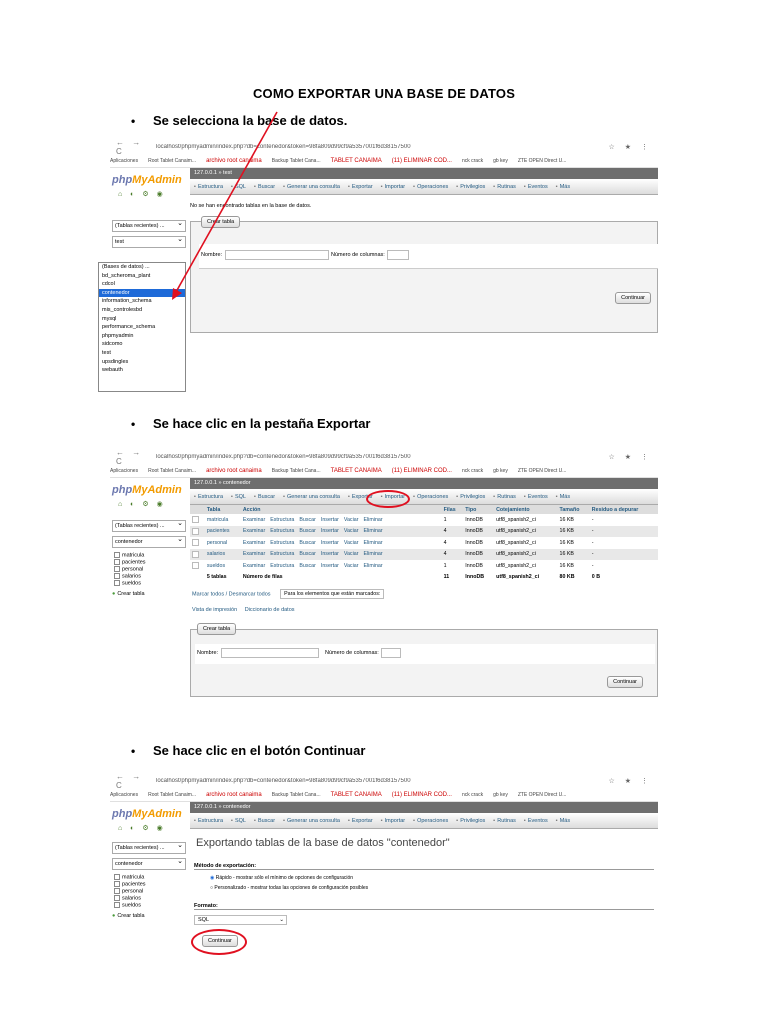  What do you see at coordinates (151, 916) in the screenshot?
I see `new-table-link: Crear tabla` at bounding box center [151, 916].